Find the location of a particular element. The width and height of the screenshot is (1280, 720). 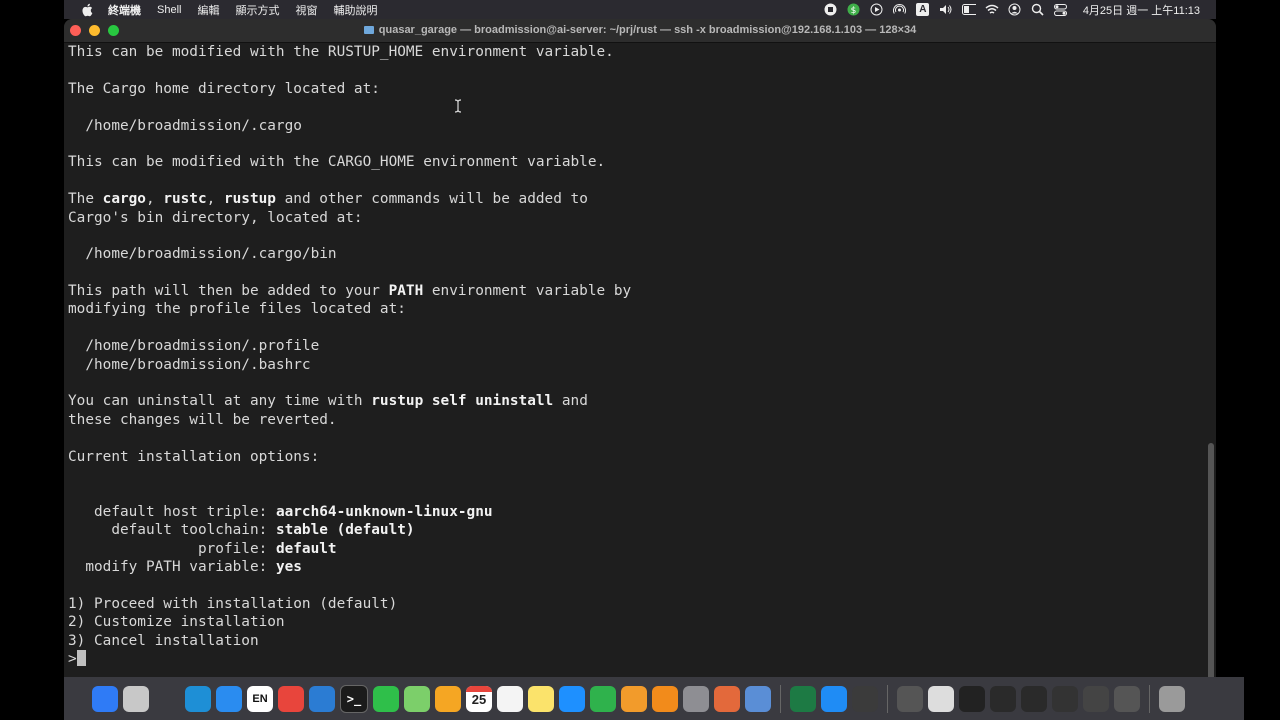

terminal-text: 3) Cancel installation is located at coordinates (163, 640).